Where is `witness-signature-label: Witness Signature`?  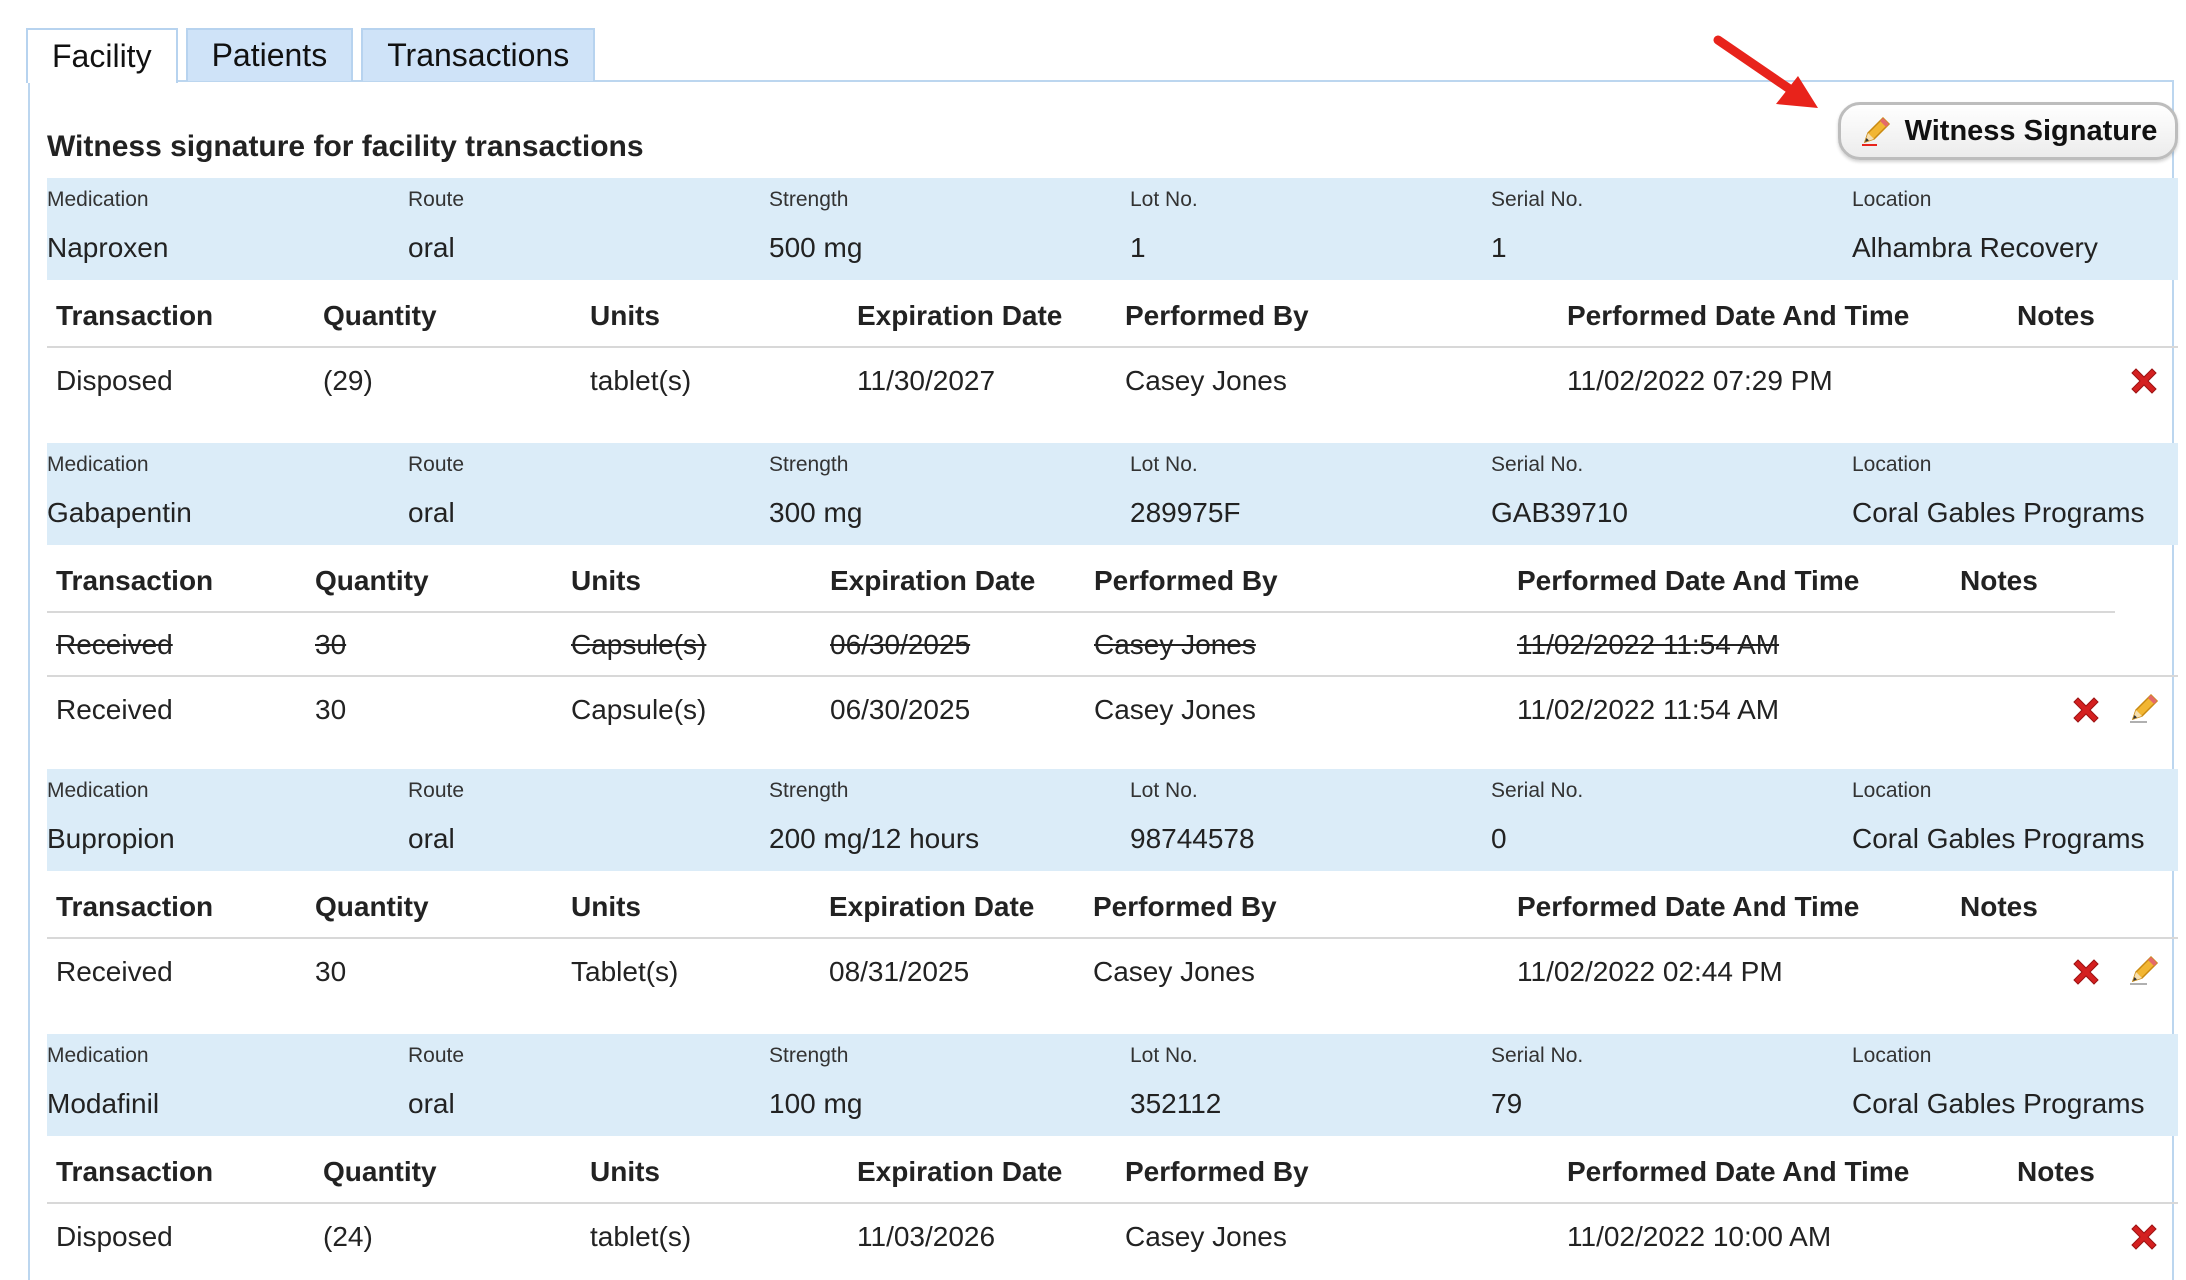 witness-signature-label: Witness Signature is located at coordinates (2031, 130).